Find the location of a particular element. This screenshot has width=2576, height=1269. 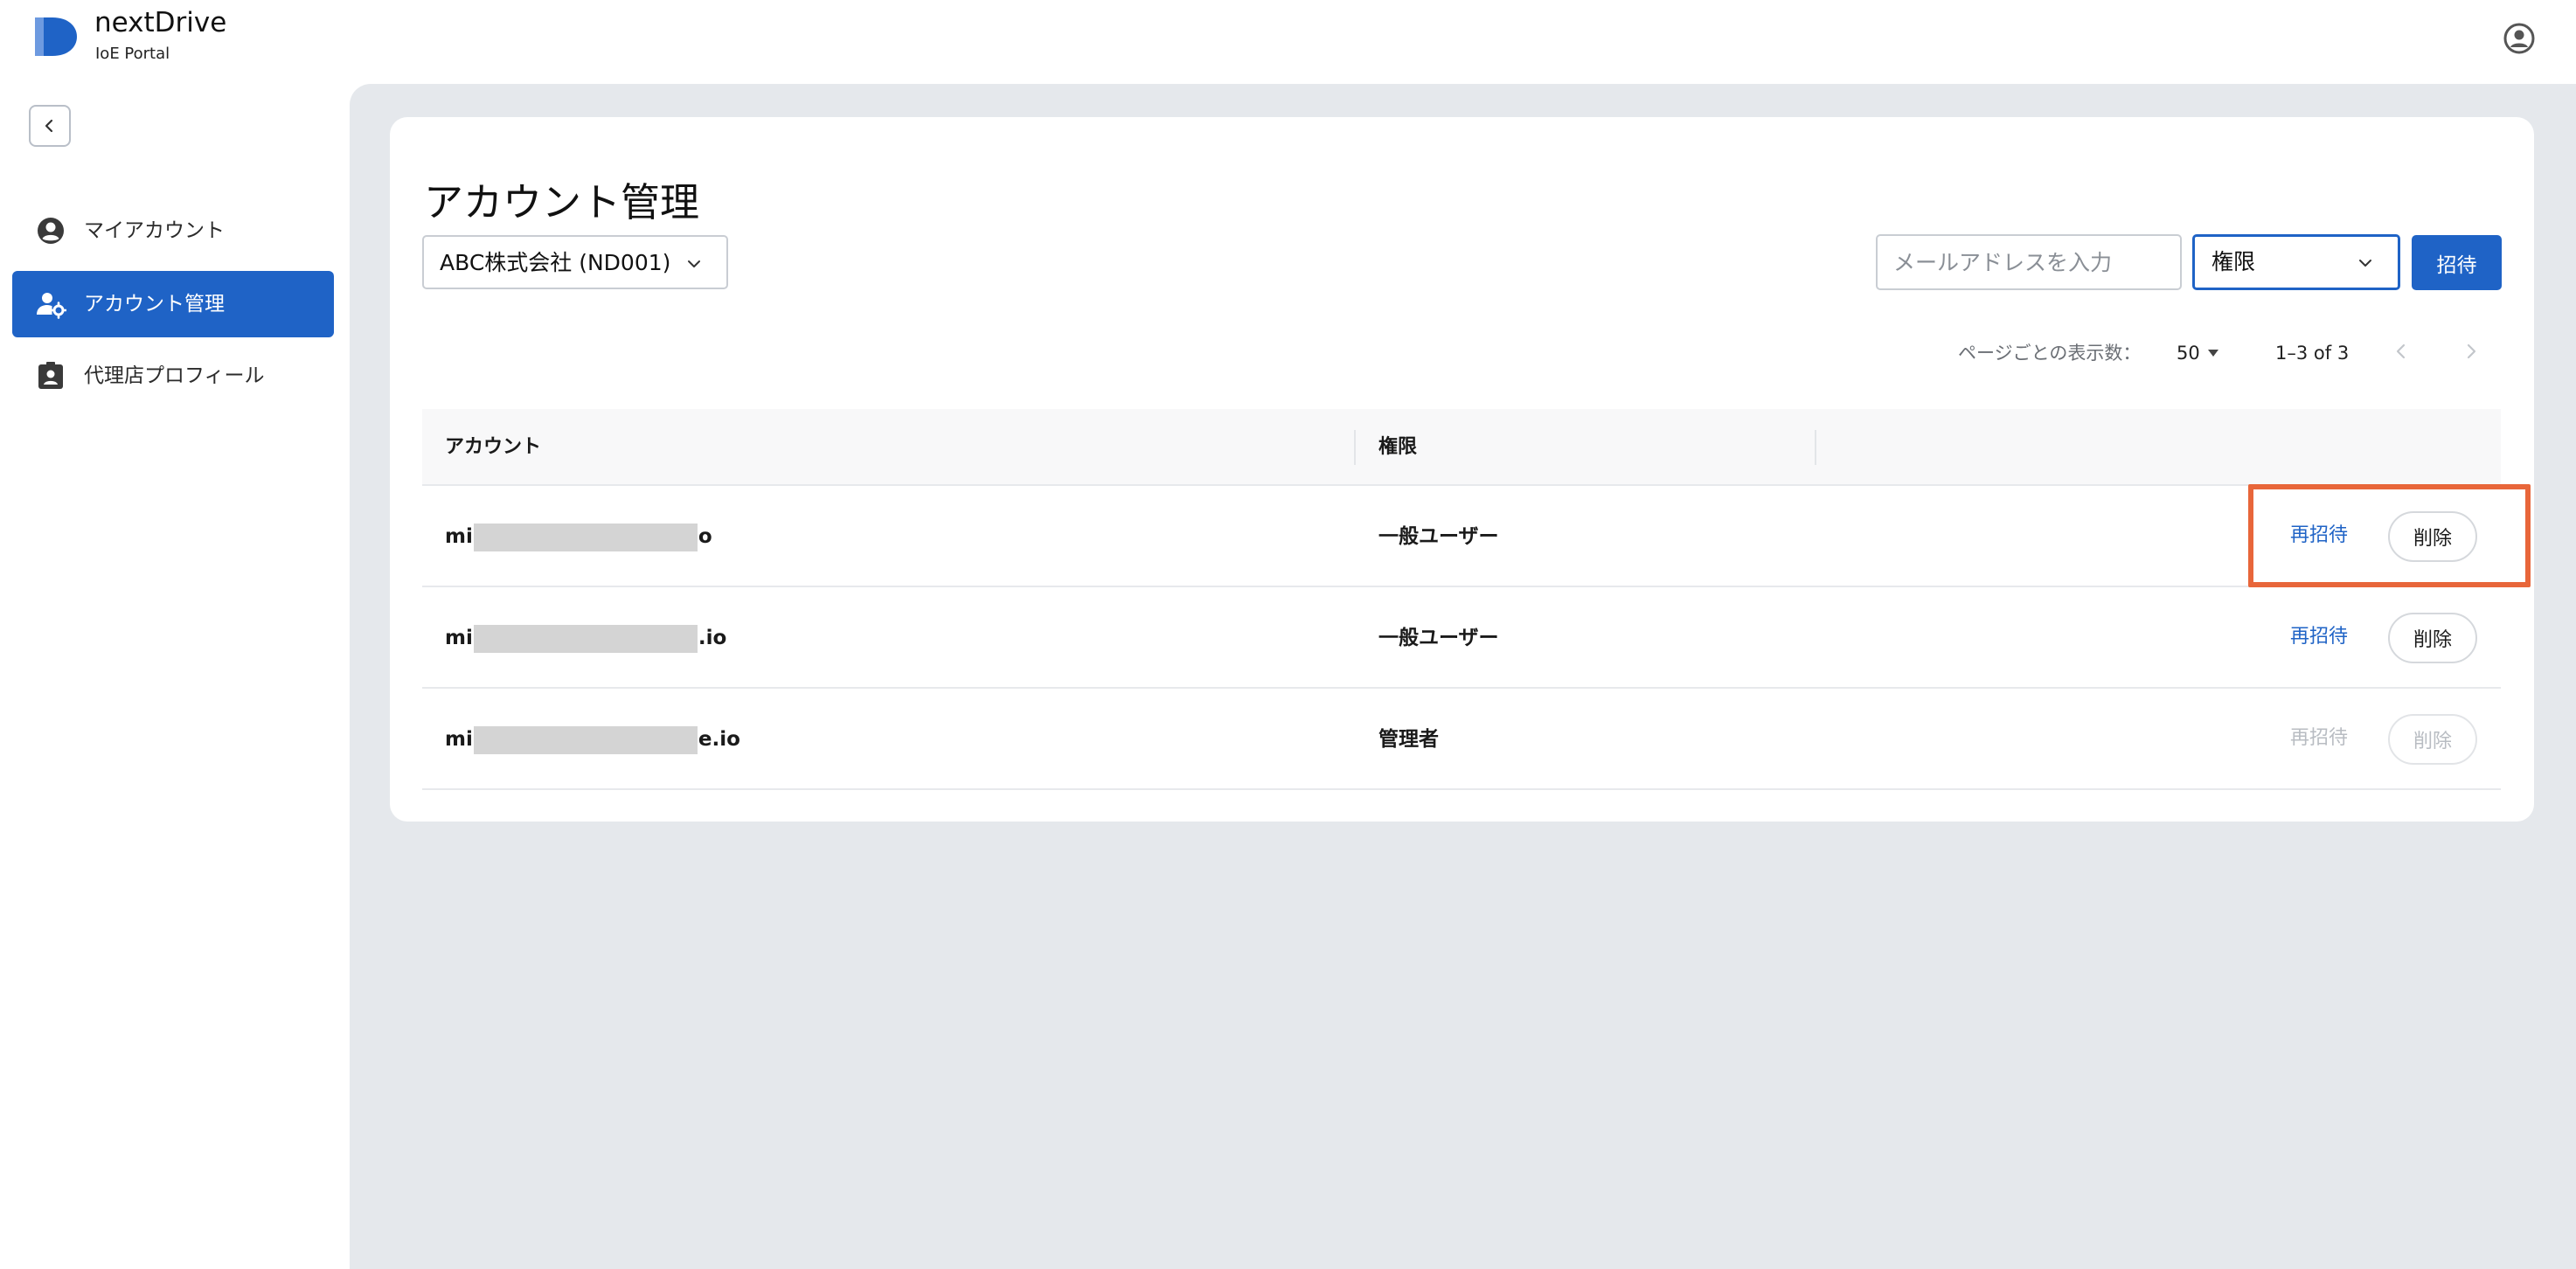

pagination-range: 1–3 of 3 is located at coordinates (2312, 354).